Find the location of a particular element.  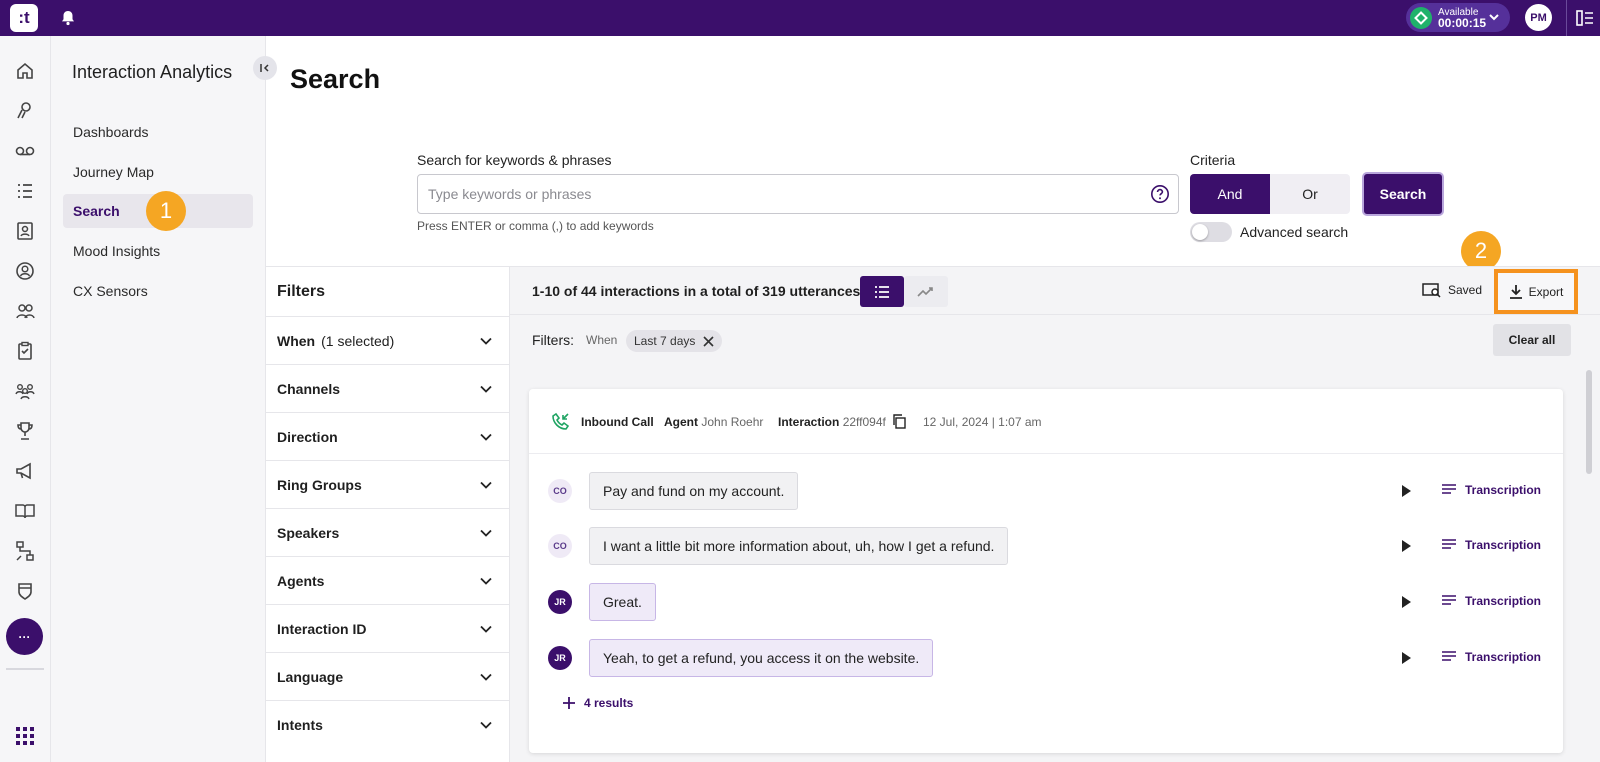

step-badge-1: 1 is located at coordinates (166, 211).